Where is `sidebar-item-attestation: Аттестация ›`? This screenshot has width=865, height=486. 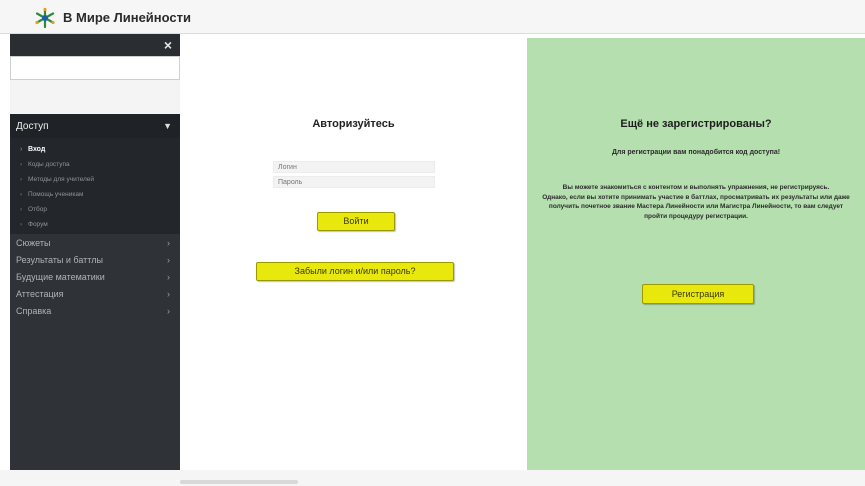
sidebar-item-attestation: Аттестация › is located at coordinates (95, 293).